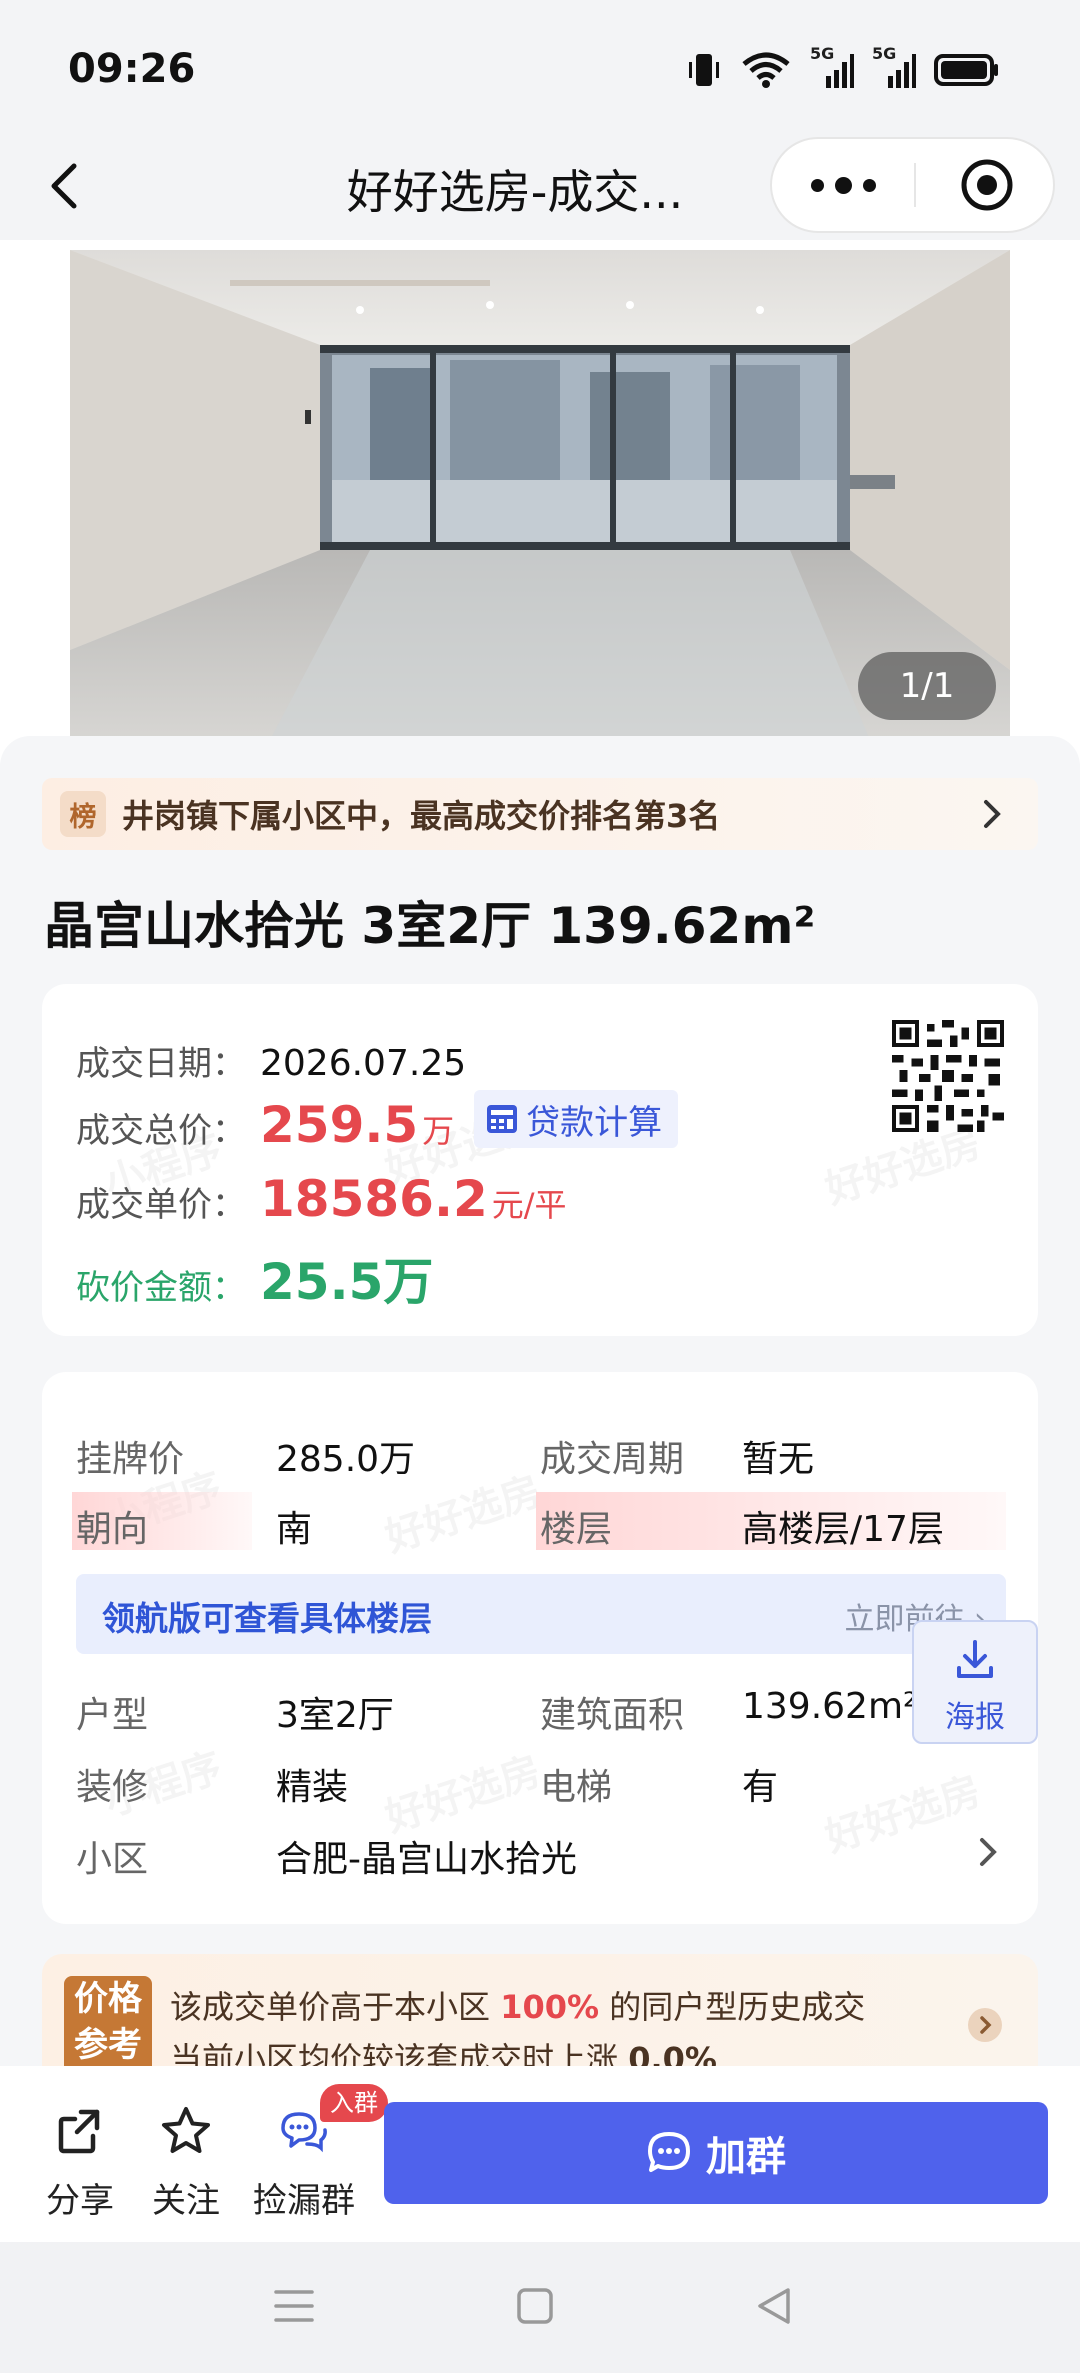  What do you see at coordinates (161, 1205) in the screenshot?
I see `deal-unit-price-label: 成交单价：` at bounding box center [161, 1205].